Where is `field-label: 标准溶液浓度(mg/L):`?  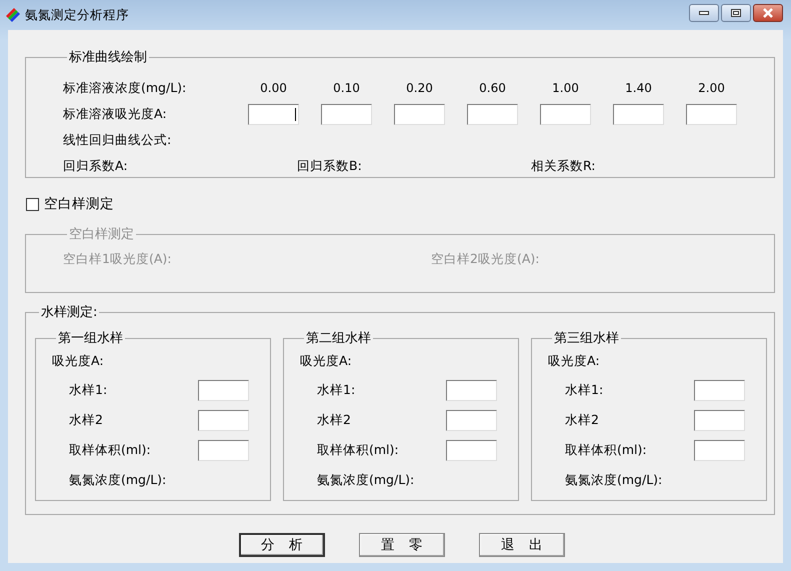
field-label: 标准溶液浓度(mg/L): is located at coordinates (125, 88).